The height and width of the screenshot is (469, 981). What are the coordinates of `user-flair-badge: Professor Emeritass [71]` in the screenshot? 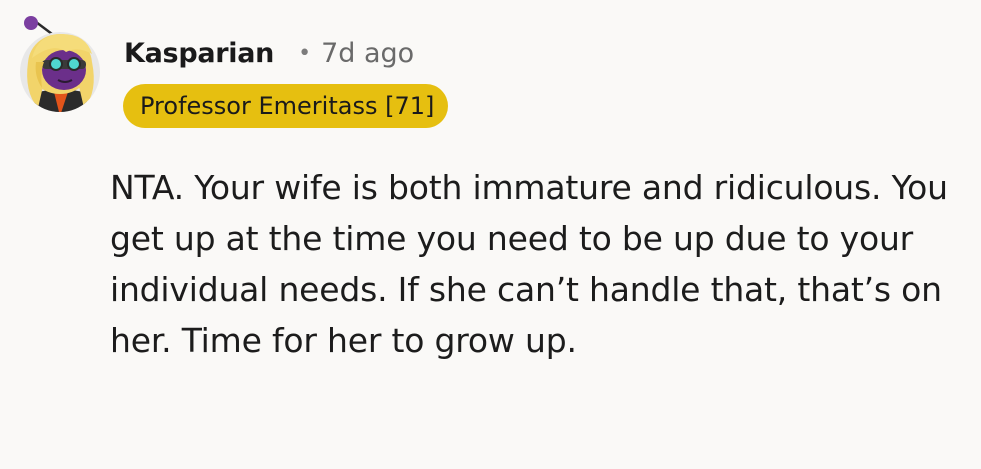 It's located at (286, 106).